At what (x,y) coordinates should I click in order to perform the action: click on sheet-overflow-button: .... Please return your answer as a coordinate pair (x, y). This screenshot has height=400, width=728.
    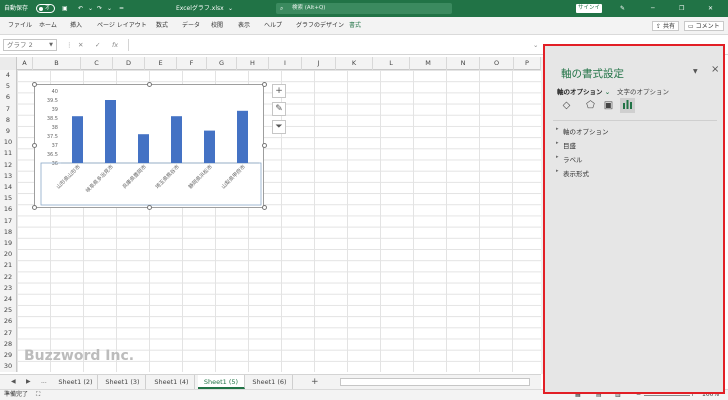
    Looking at the image, I should click on (44, 382).